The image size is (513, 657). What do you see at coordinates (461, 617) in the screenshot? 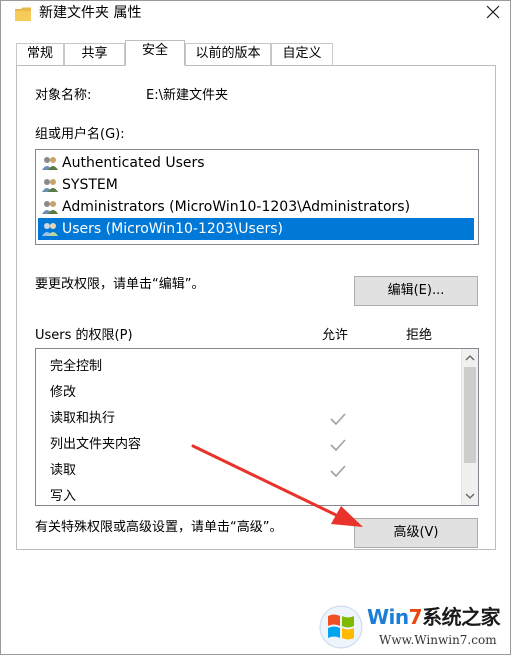
I see `watermark-brand-part3: 系统之家` at bounding box center [461, 617].